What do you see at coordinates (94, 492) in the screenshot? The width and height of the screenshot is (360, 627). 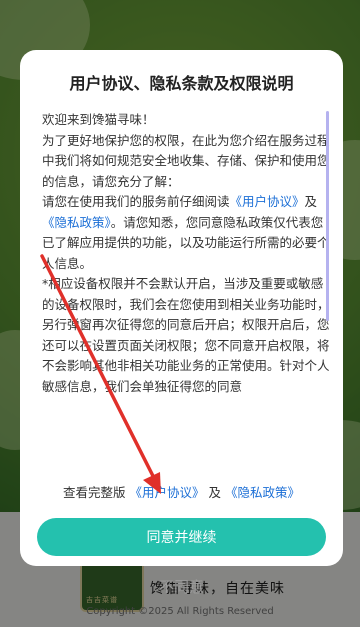 I see `footer-prefix: 查看完整版` at bounding box center [94, 492].